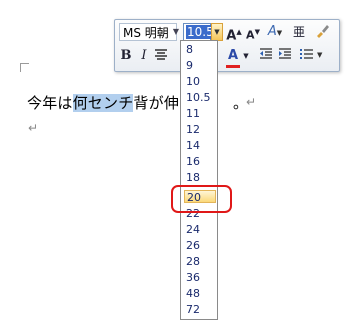 The width and height of the screenshot is (358, 330). What do you see at coordinates (200, 293) in the screenshot?
I see `font-size-option: 48` at bounding box center [200, 293].